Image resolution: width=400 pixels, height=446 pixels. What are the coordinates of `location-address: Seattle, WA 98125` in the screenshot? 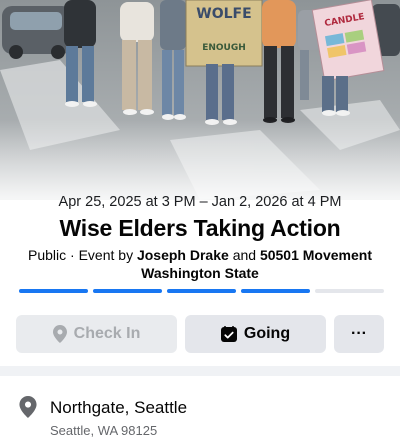 It's located at (104, 430).